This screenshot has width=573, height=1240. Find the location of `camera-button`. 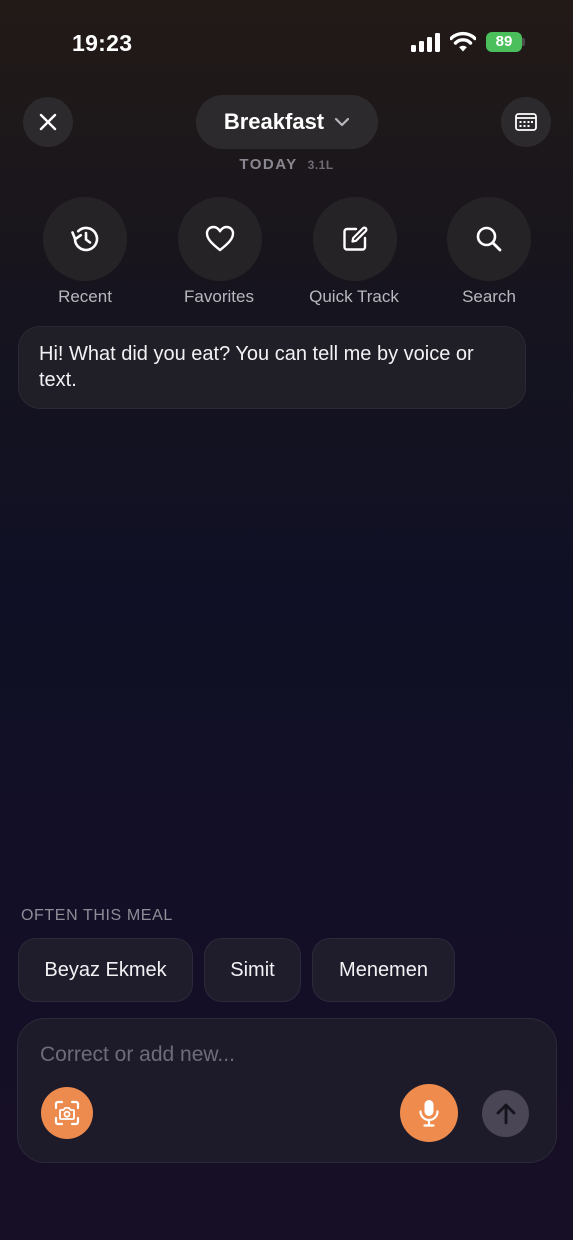

camera-button is located at coordinates (67, 1113).